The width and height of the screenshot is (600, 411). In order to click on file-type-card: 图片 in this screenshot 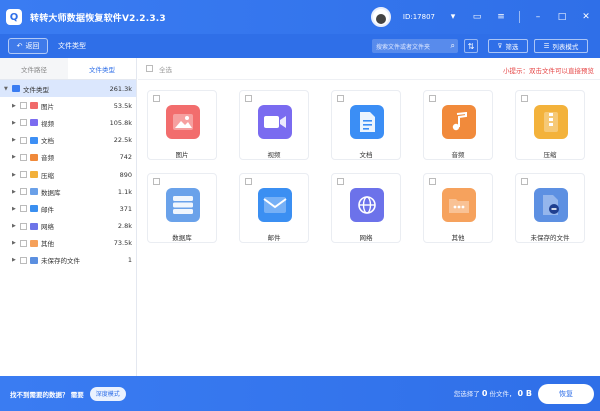, I will do `click(182, 125)`.